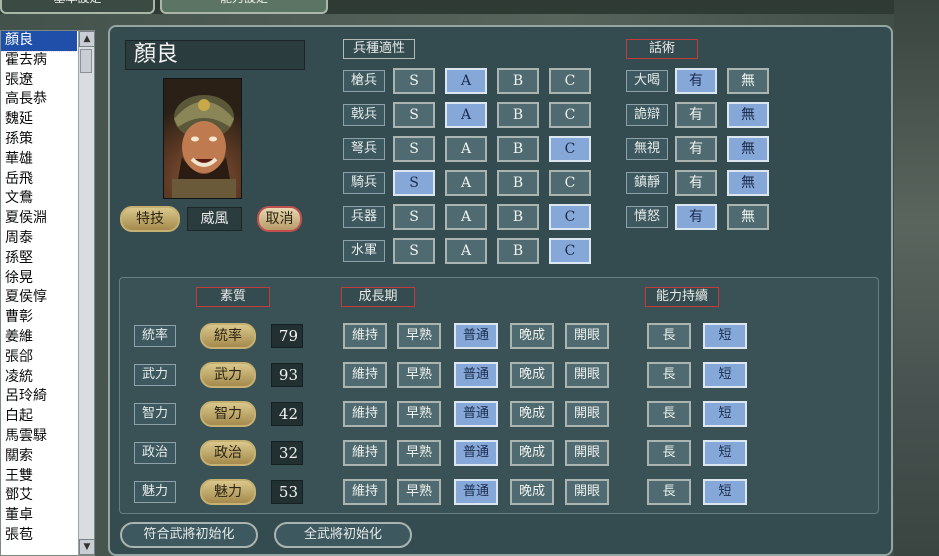 This screenshot has width=939, height=556. I want to click on sidebar-item: 魏延, so click(39, 120).